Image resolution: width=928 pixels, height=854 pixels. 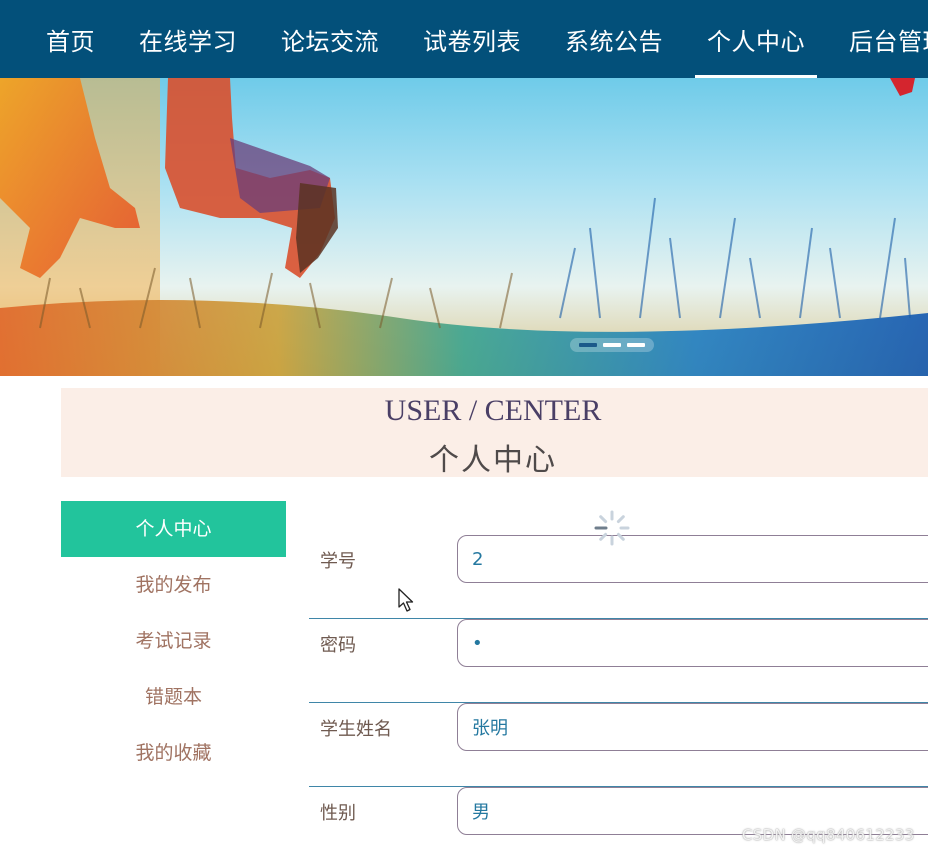 I want to click on password-input, so click(x=692, y=643).